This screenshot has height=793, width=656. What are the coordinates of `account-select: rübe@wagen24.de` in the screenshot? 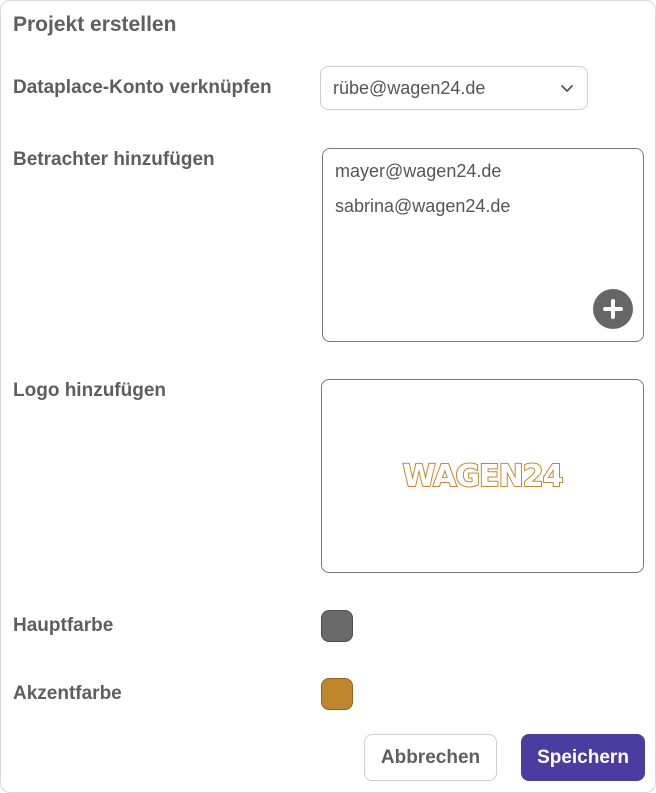 It's located at (454, 88).